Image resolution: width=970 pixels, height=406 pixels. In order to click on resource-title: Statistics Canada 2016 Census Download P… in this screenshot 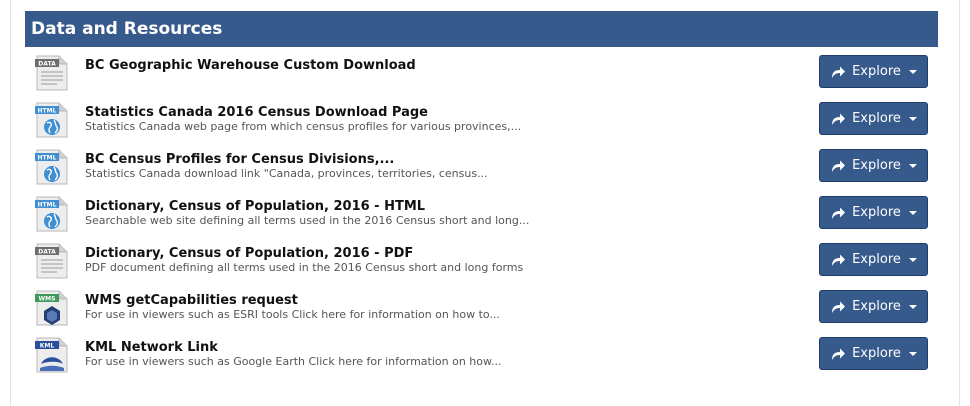, I will do `click(256, 112)`.